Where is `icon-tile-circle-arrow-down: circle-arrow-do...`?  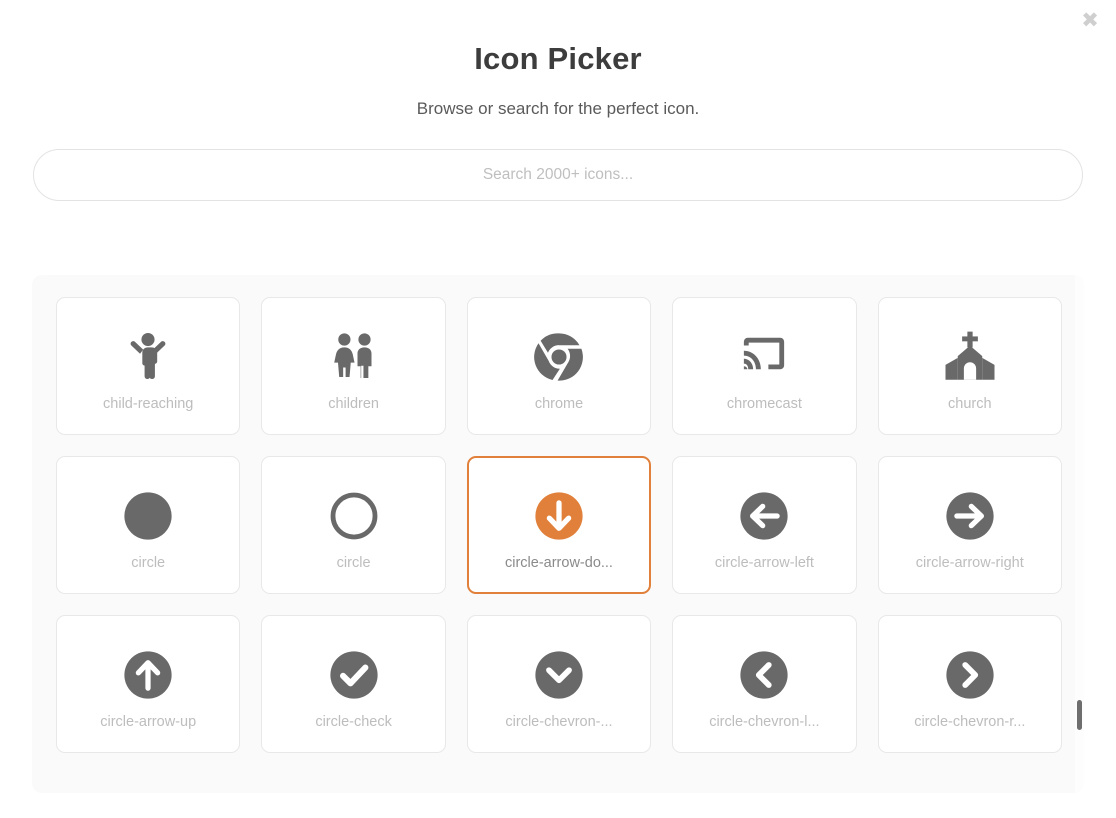
icon-tile-circle-arrow-down: circle-arrow-do... is located at coordinates (559, 525).